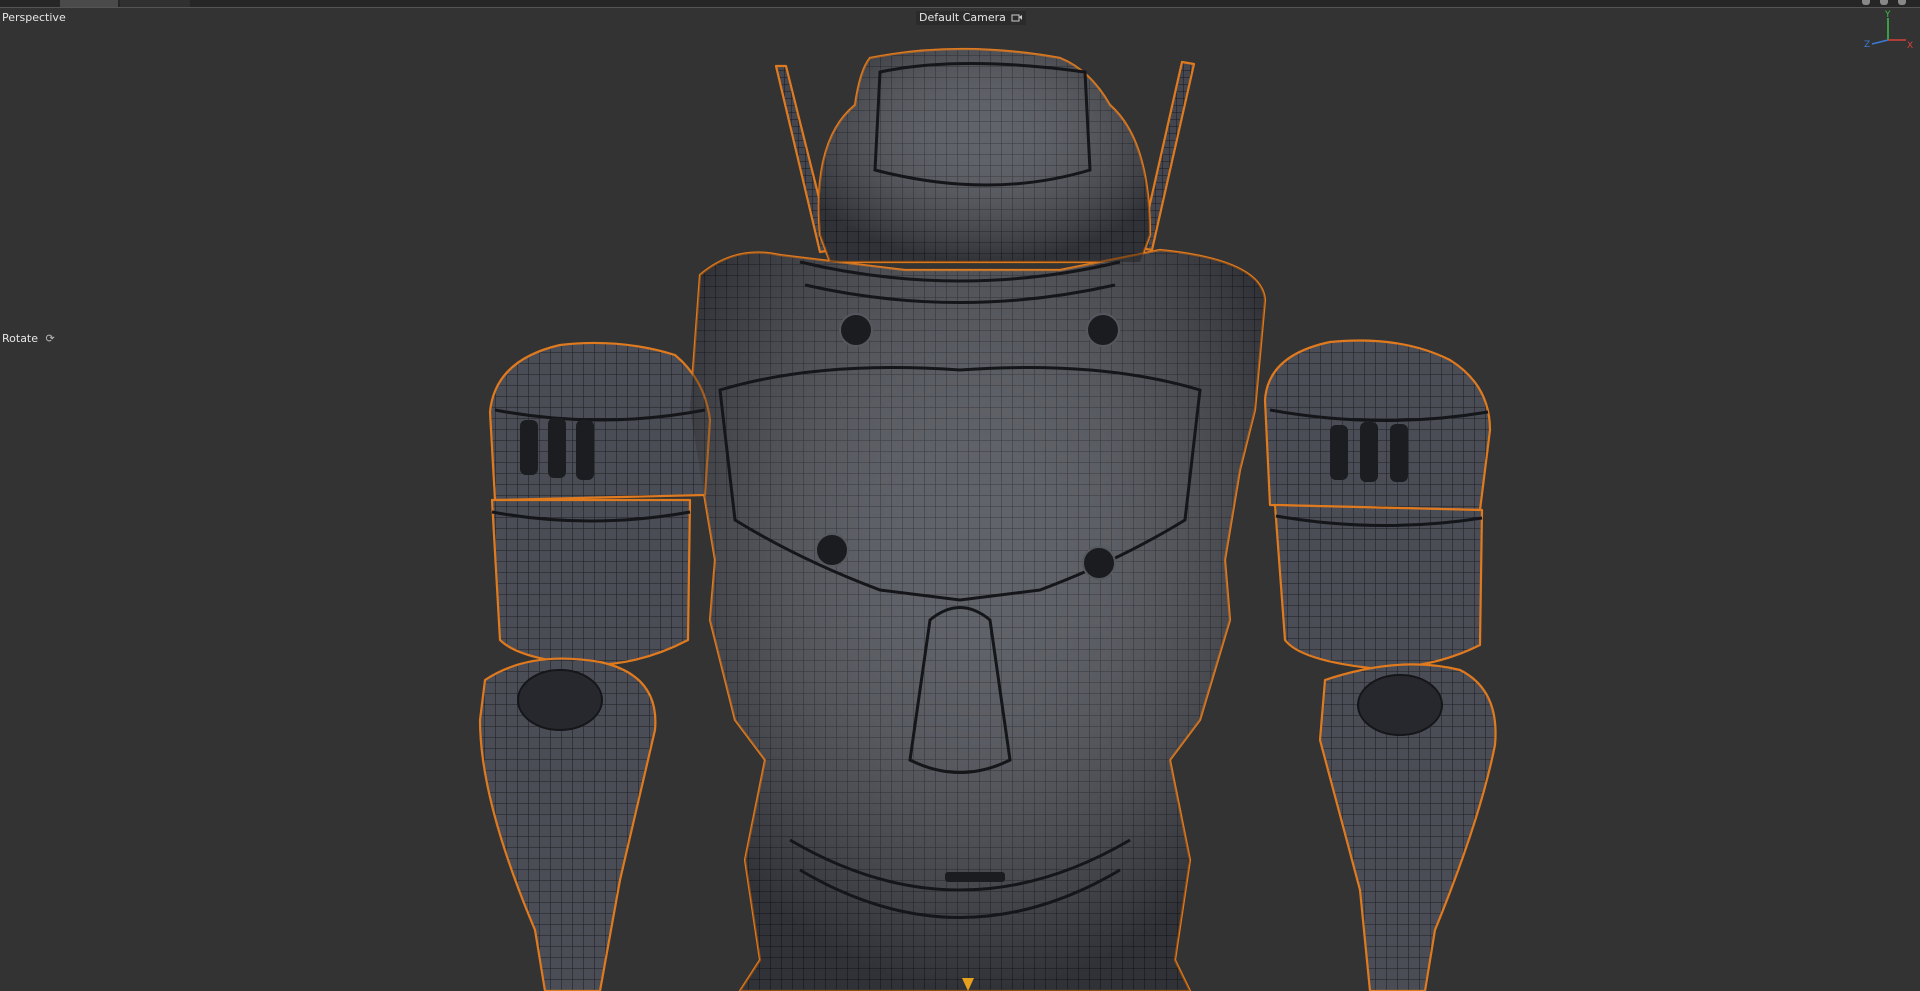  I want to click on axis-gizmo: Y Z X, so click(1888, 31).